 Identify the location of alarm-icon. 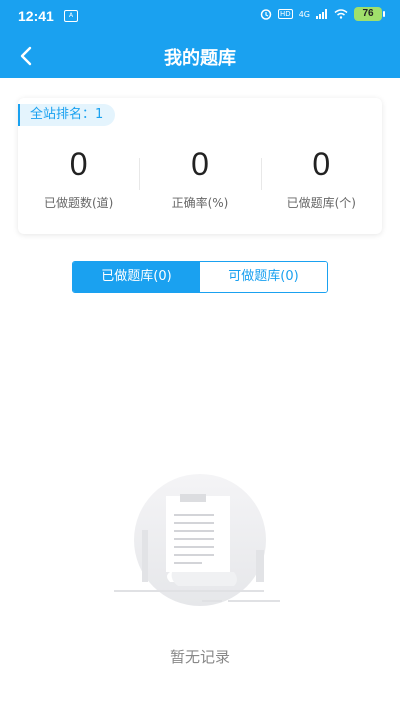
(266, 14).